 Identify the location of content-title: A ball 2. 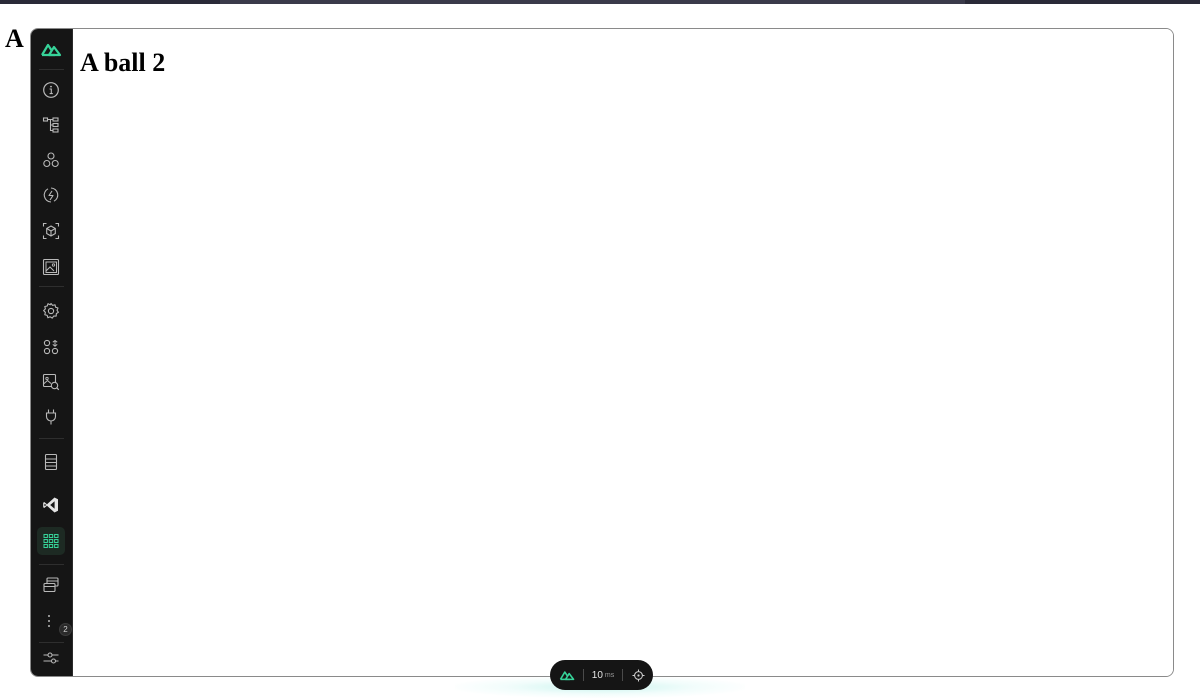
(123, 62).